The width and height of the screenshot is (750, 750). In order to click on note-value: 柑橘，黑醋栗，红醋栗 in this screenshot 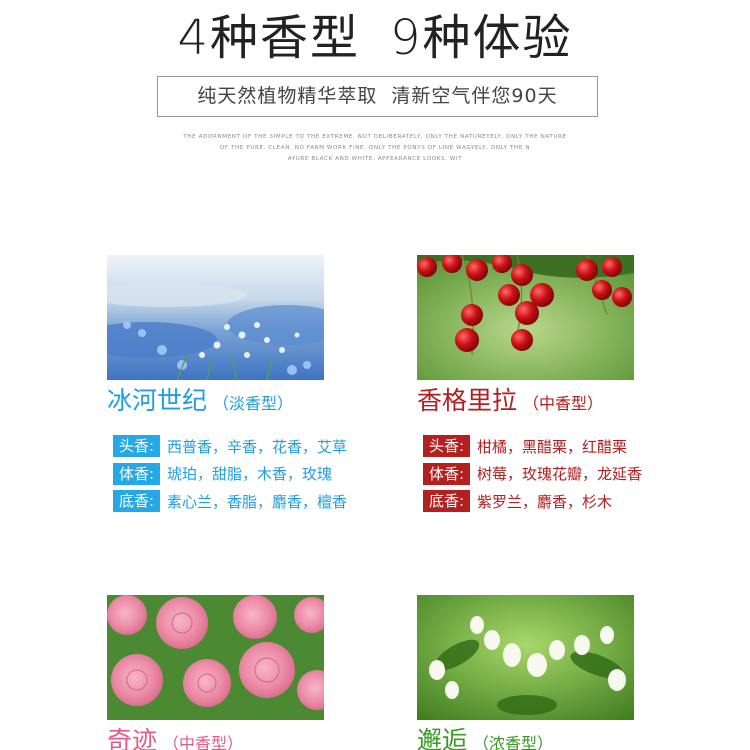, I will do `click(552, 446)`.